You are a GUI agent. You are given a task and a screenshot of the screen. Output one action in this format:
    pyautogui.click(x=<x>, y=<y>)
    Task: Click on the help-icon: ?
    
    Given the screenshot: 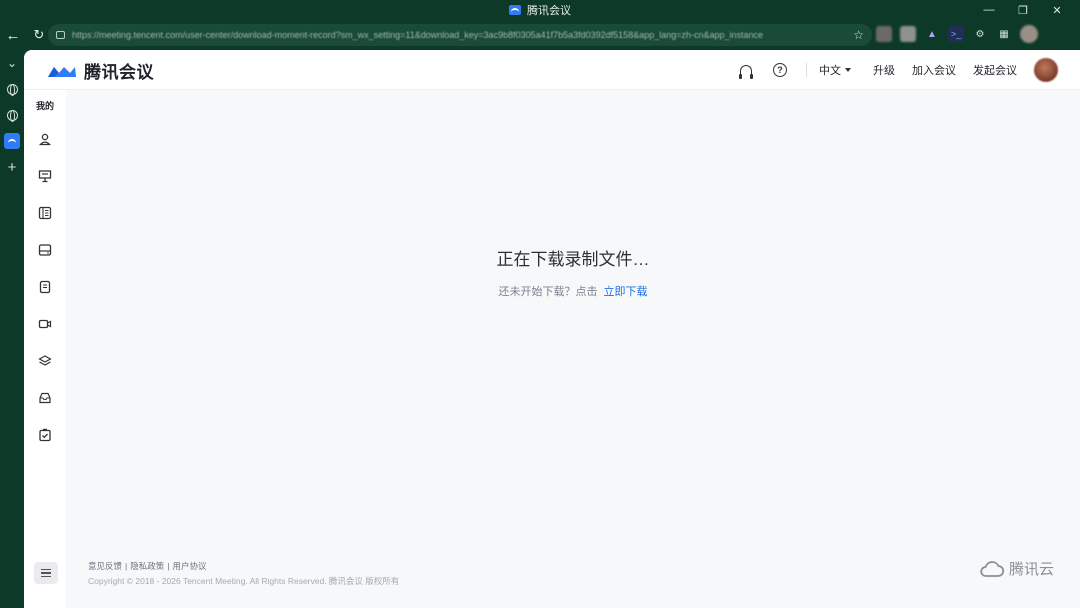 What is the action you would take?
    pyautogui.click(x=780, y=70)
    